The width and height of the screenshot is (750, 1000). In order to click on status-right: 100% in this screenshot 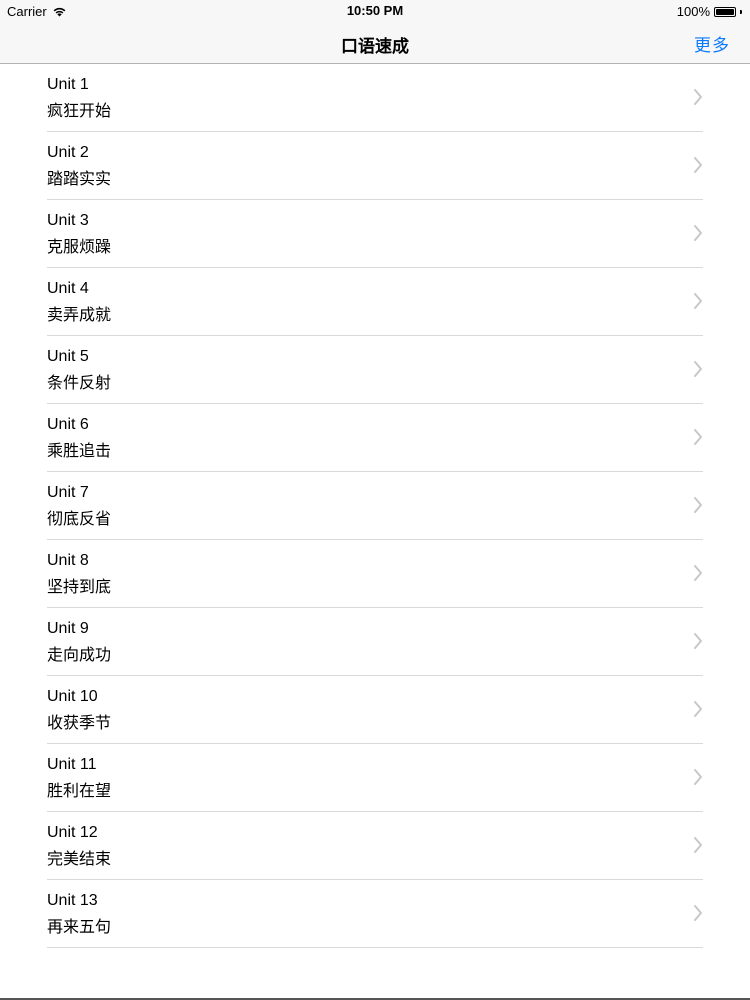, I will do `click(709, 11)`.